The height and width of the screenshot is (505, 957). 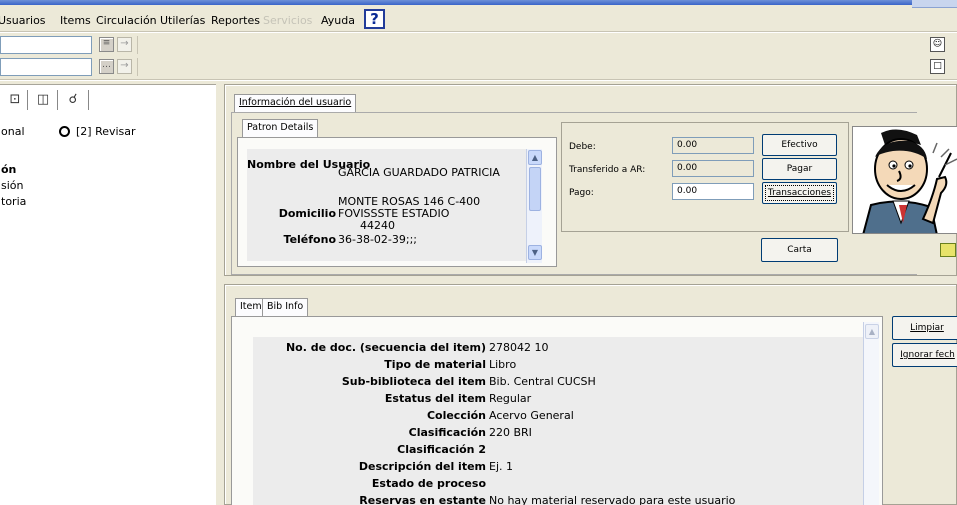 What do you see at coordinates (46, 45) in the screenshot?
I see `search-field` at bounding box center [46, 45].